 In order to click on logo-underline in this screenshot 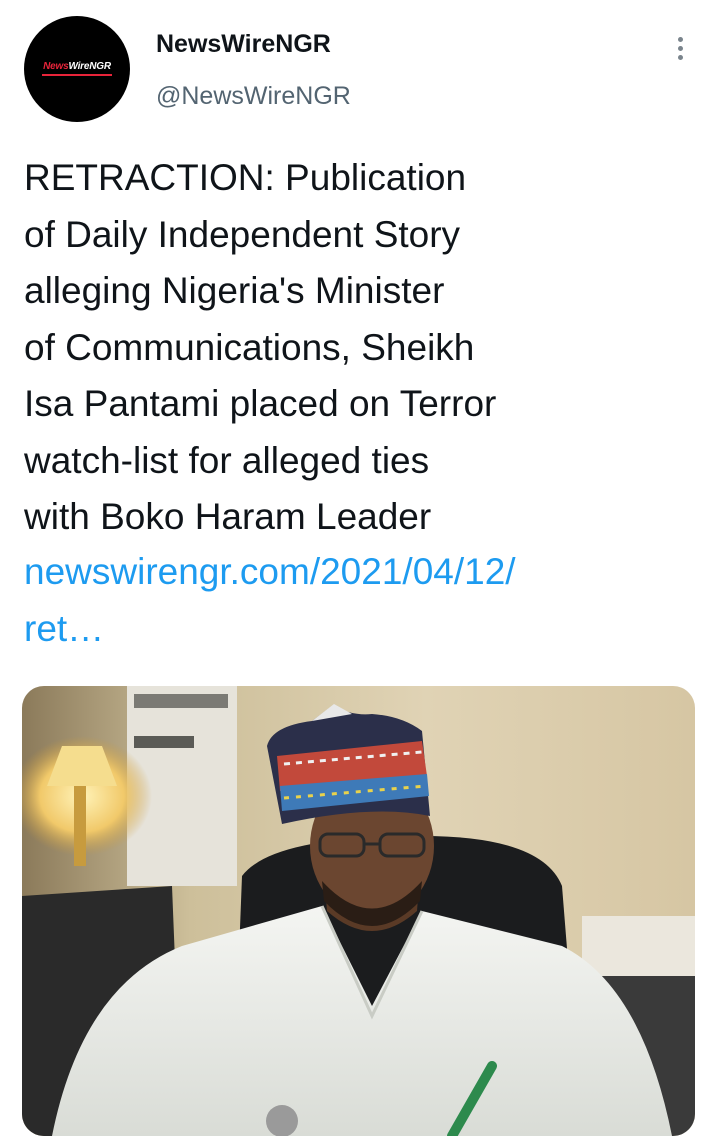, I will do `click(77, 75)`.